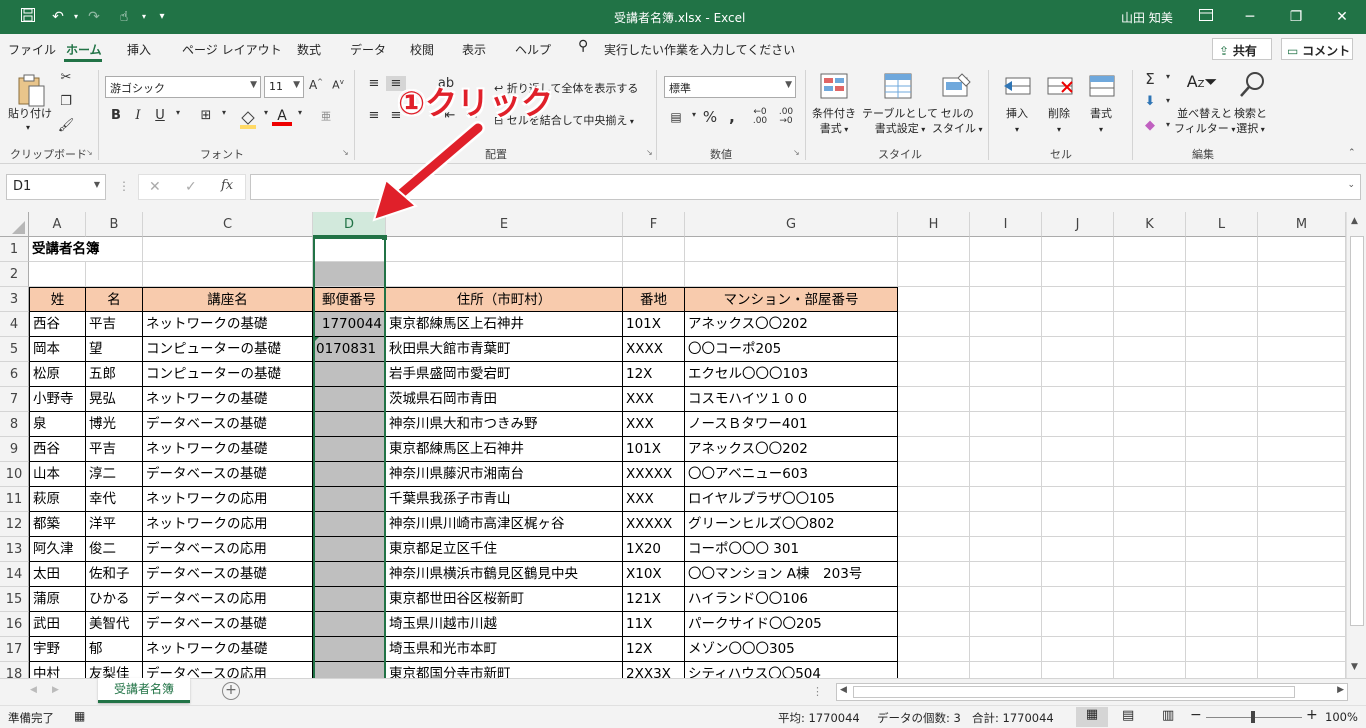  What do you see at coordinates (1006, 349) in the screenshot?
I see `cell-i5` at bounding box center [1006, 349].